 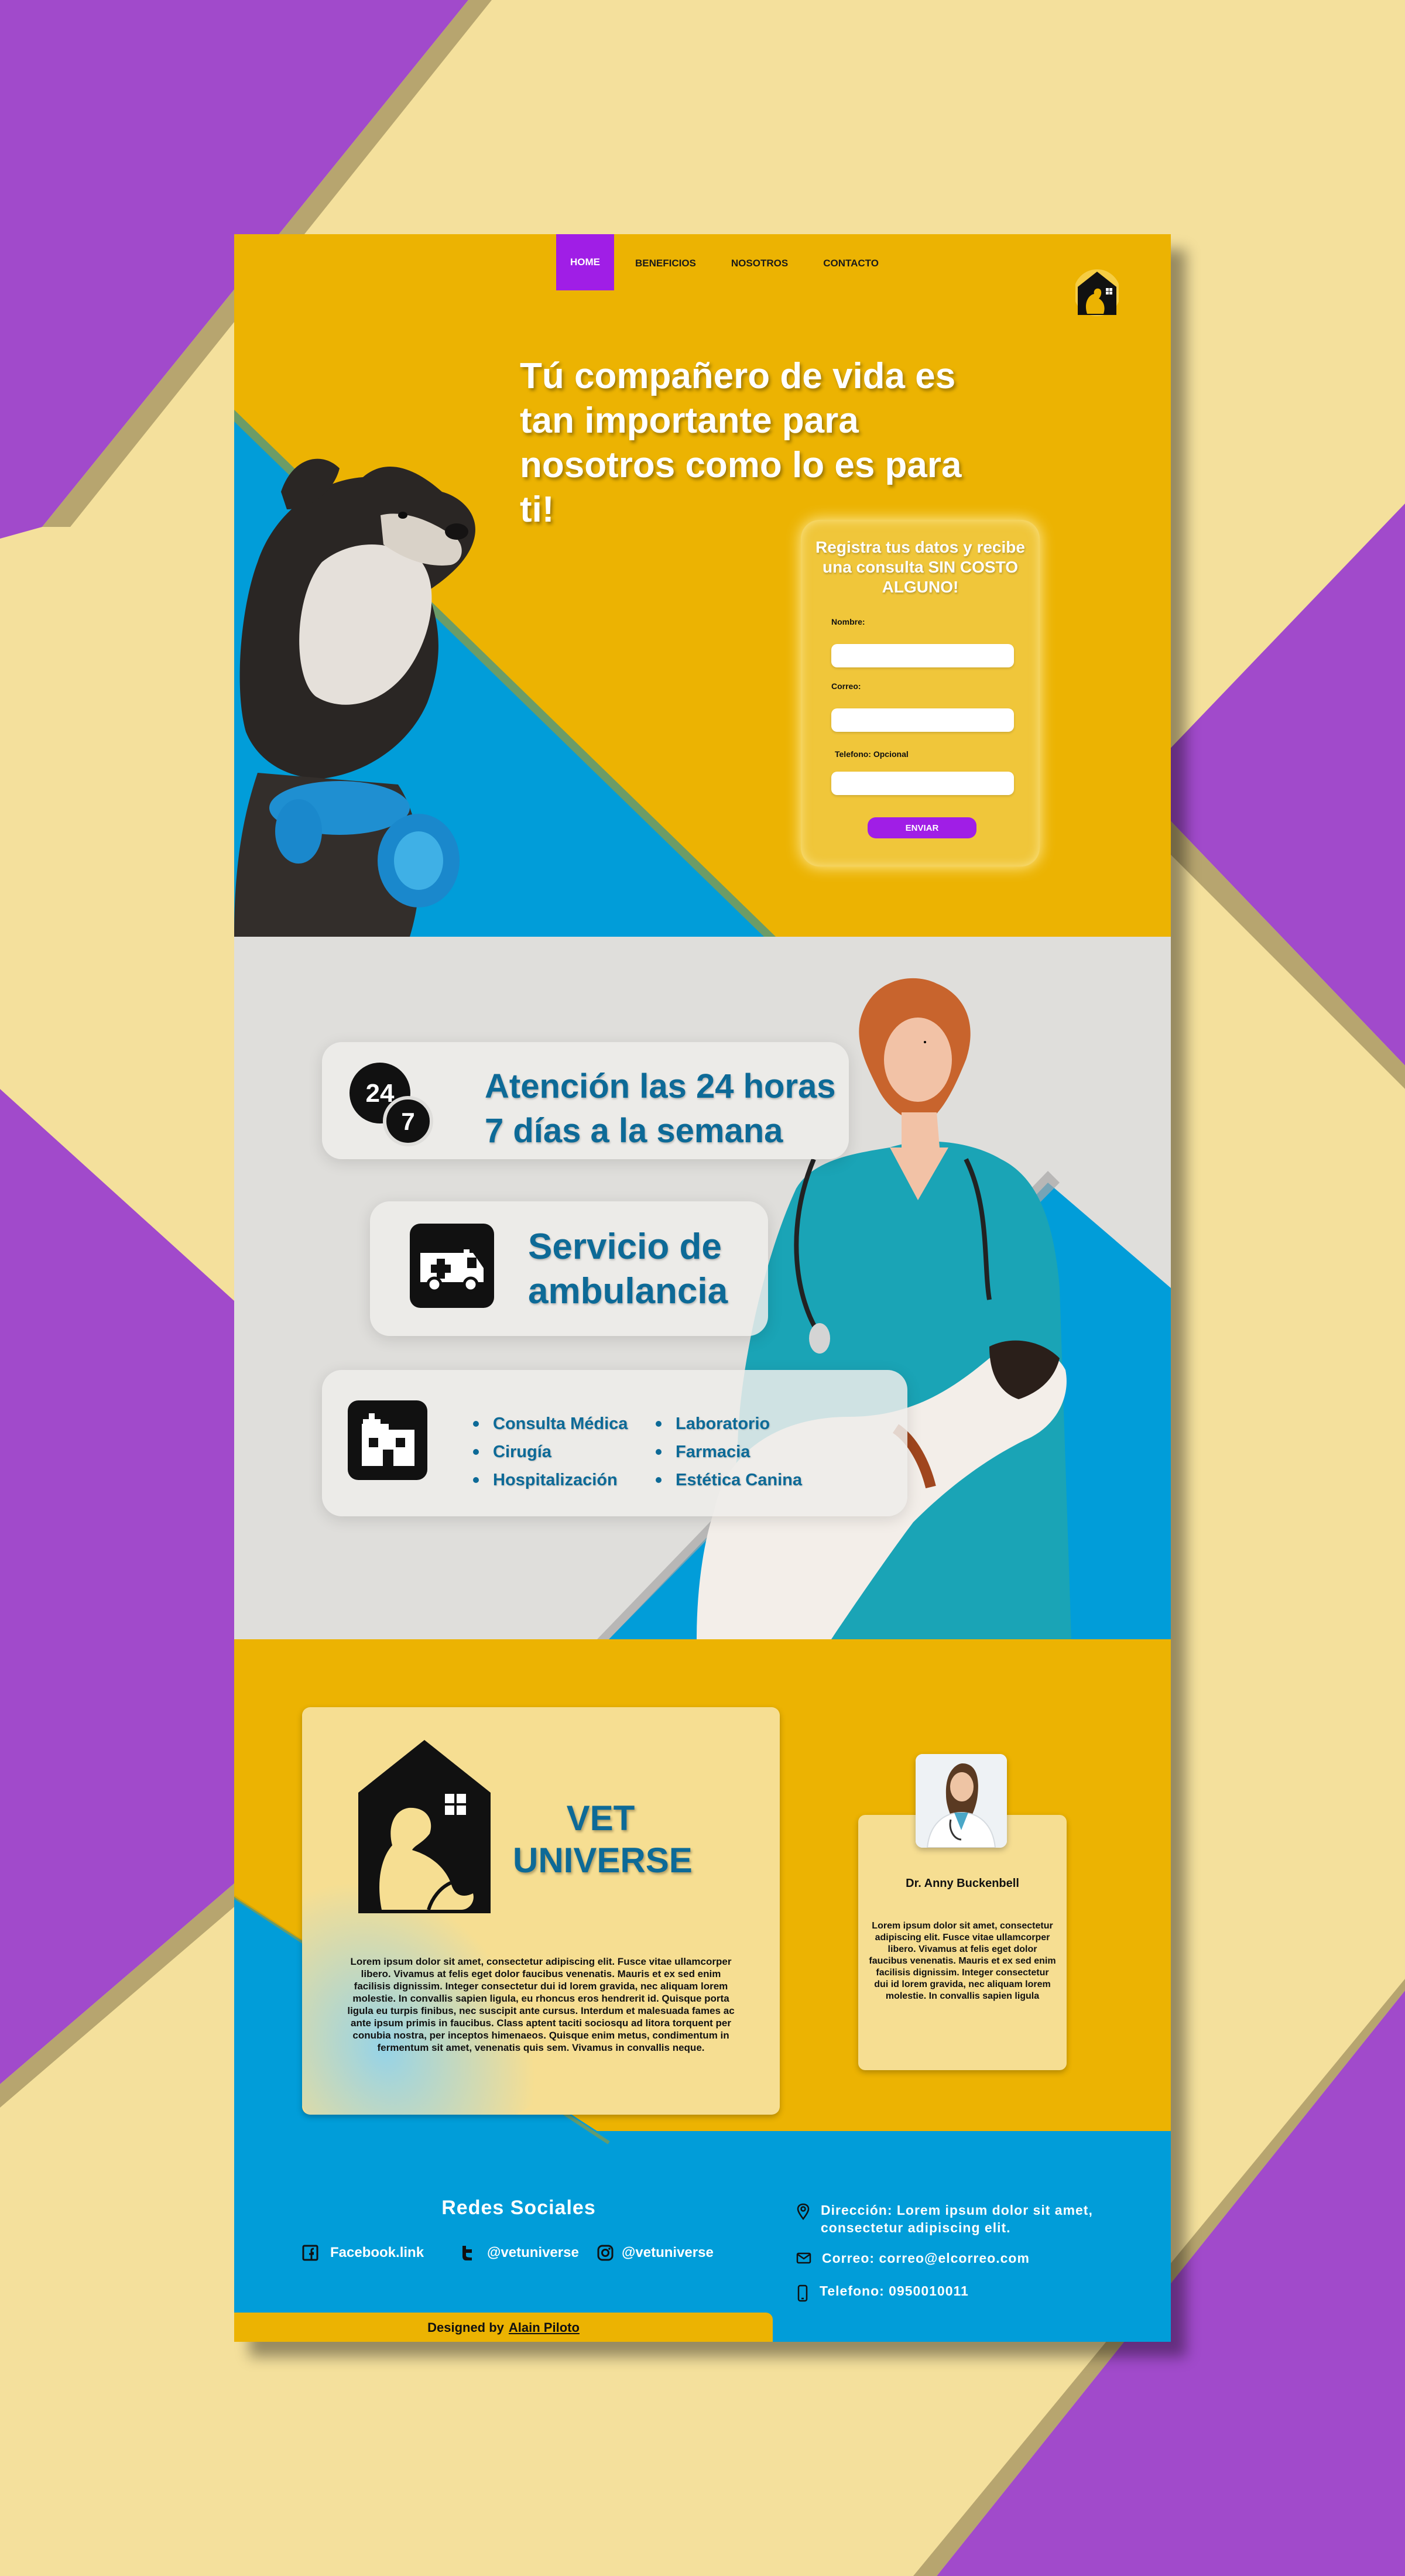 What do you see at coordinates (310, 2253) in the screenshot?
I see `facebook-icon` at bounding box center [310, 2253].